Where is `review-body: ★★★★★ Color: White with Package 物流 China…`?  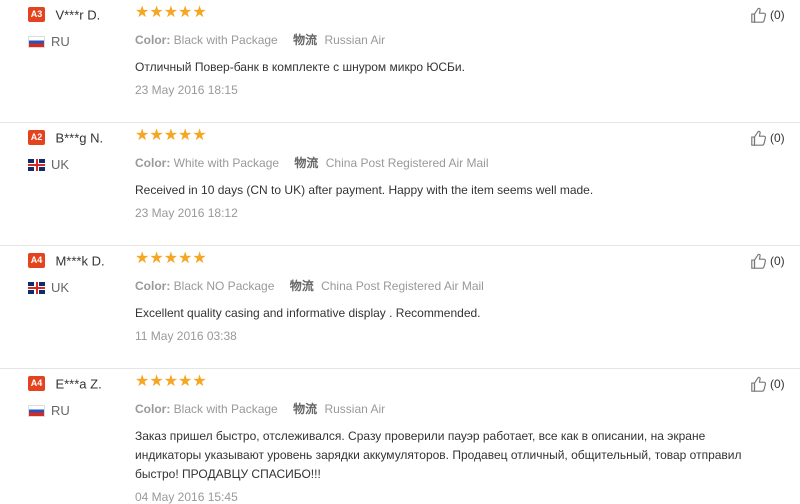
review-body: ★★★★★ Color: White with Package 物流 China… is located at coordinates (440, 174).